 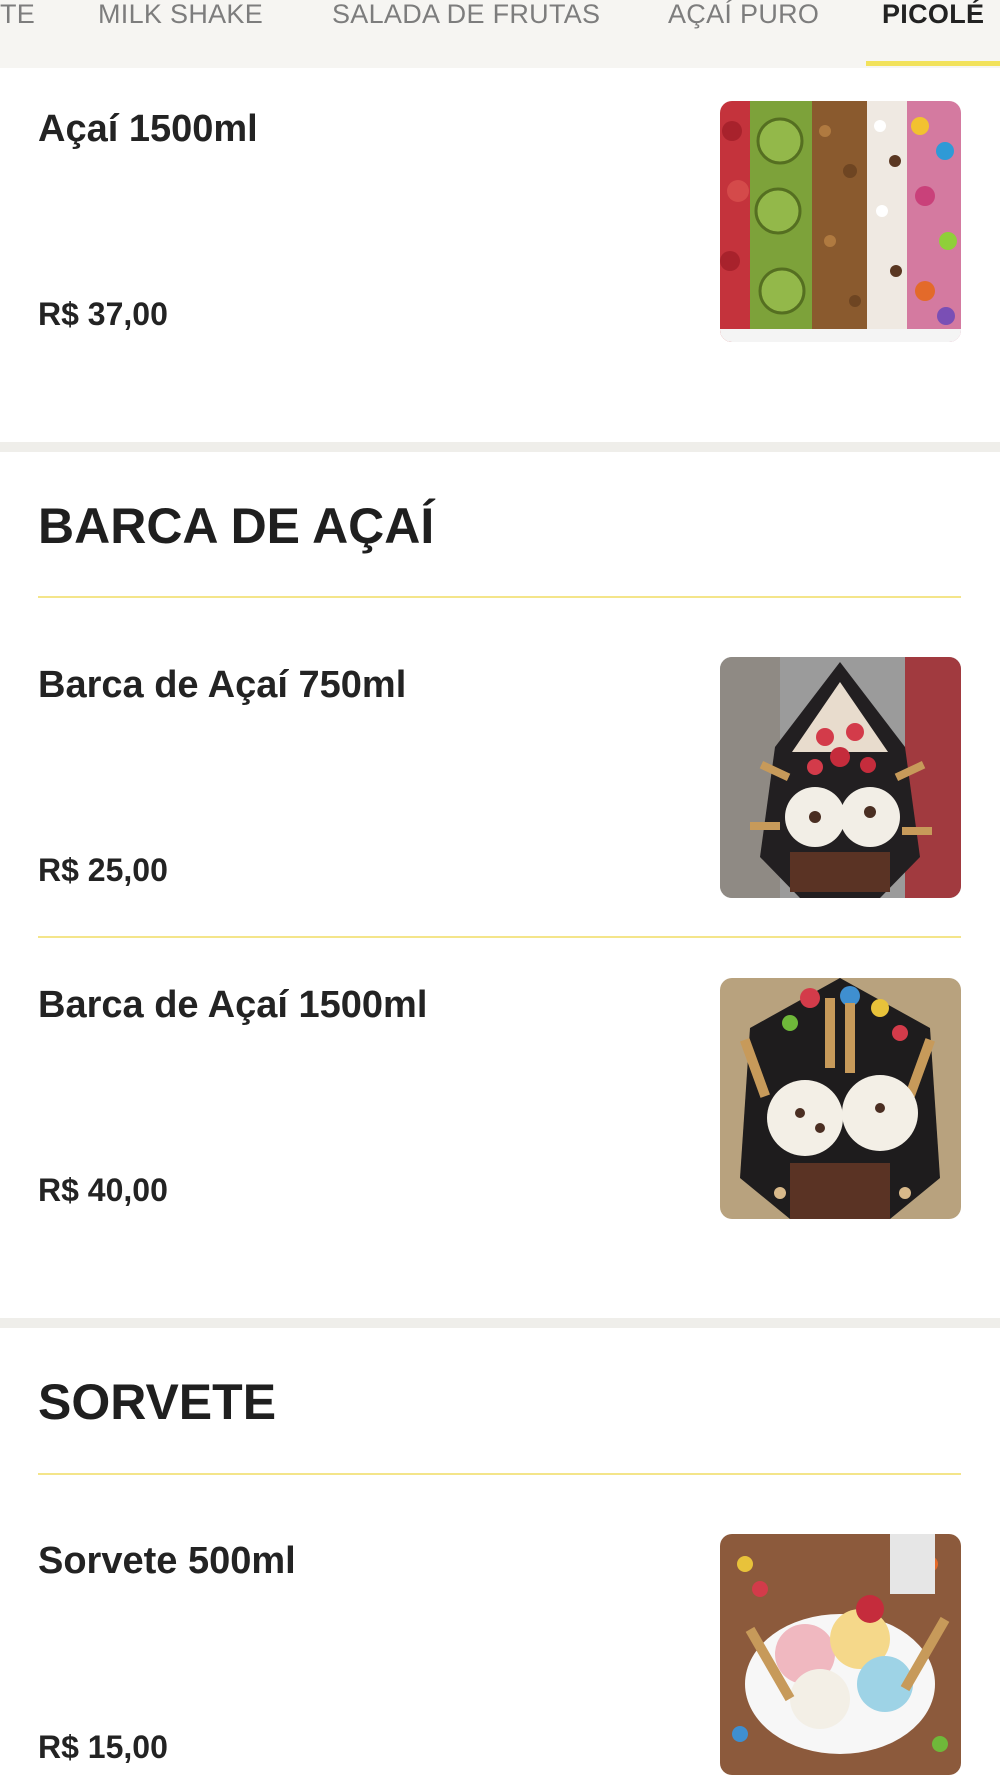 I want to click on section-title-sorvete: SORVETE, so click(x=157, y=1402).